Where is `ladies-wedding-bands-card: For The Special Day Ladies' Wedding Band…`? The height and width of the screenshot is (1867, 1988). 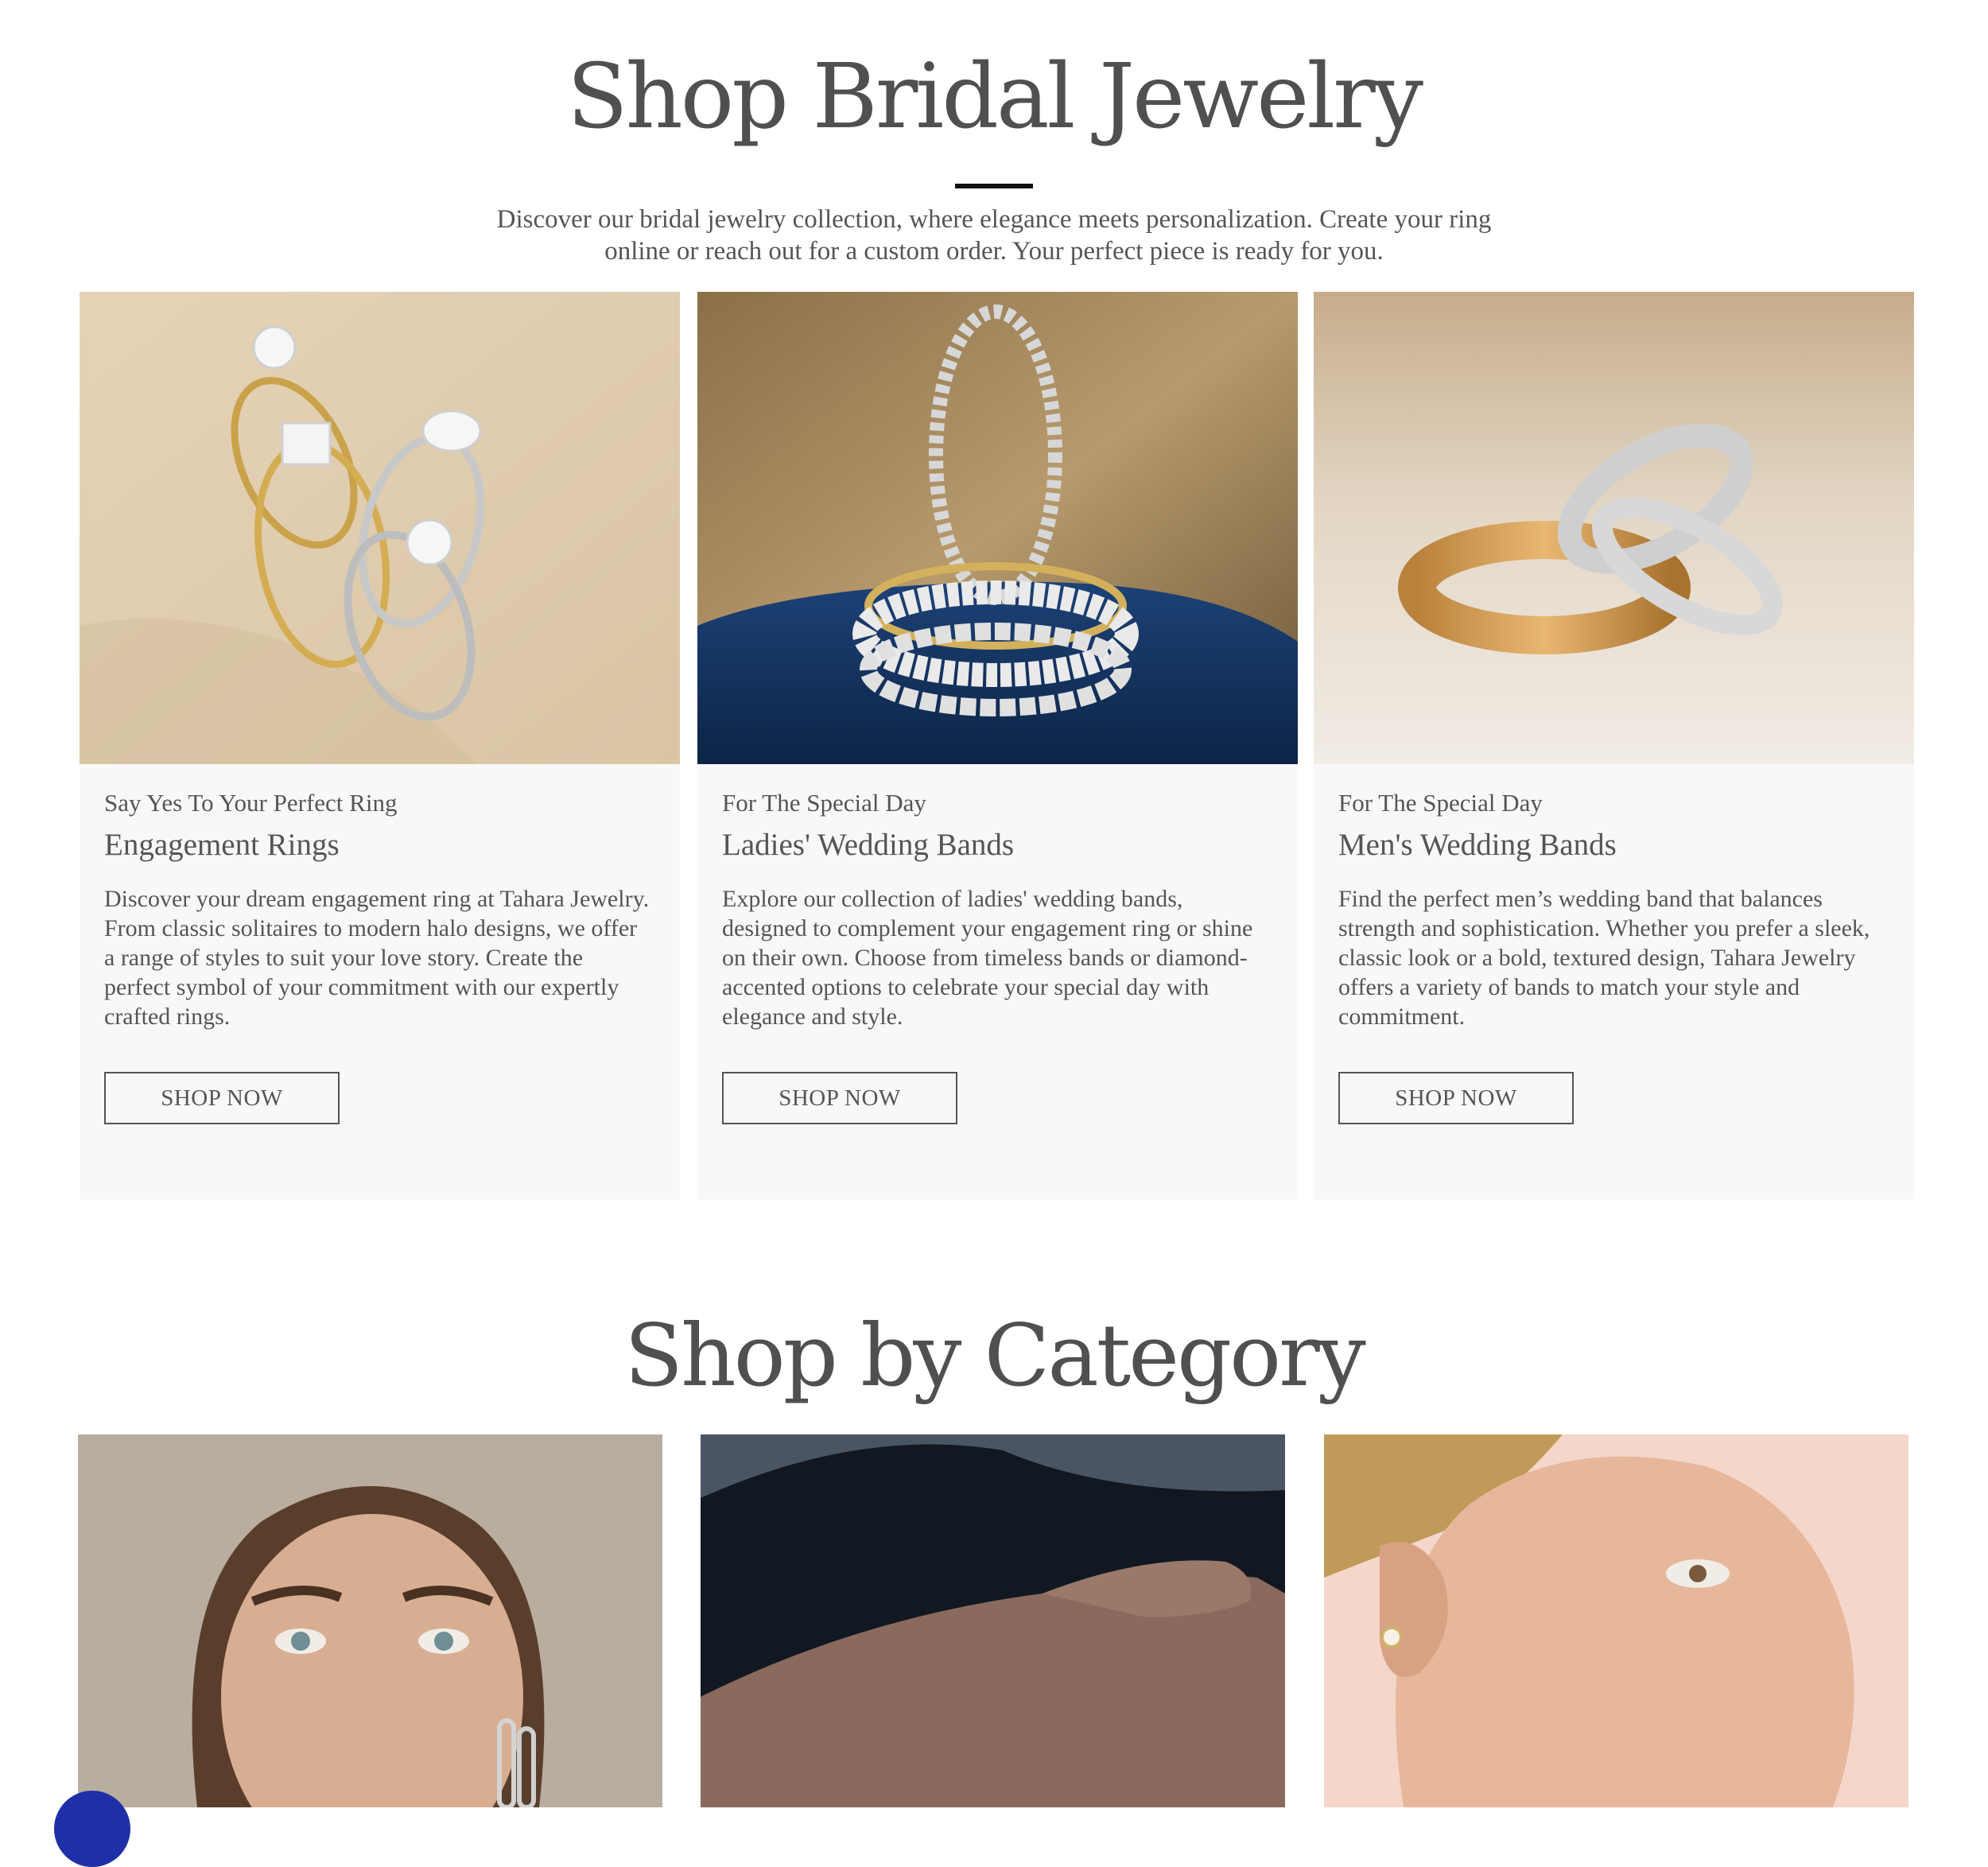 ladies-wedding-bands-card: For The Special Day Ladies' Wedding Band… is located at coordinates (997, 746).